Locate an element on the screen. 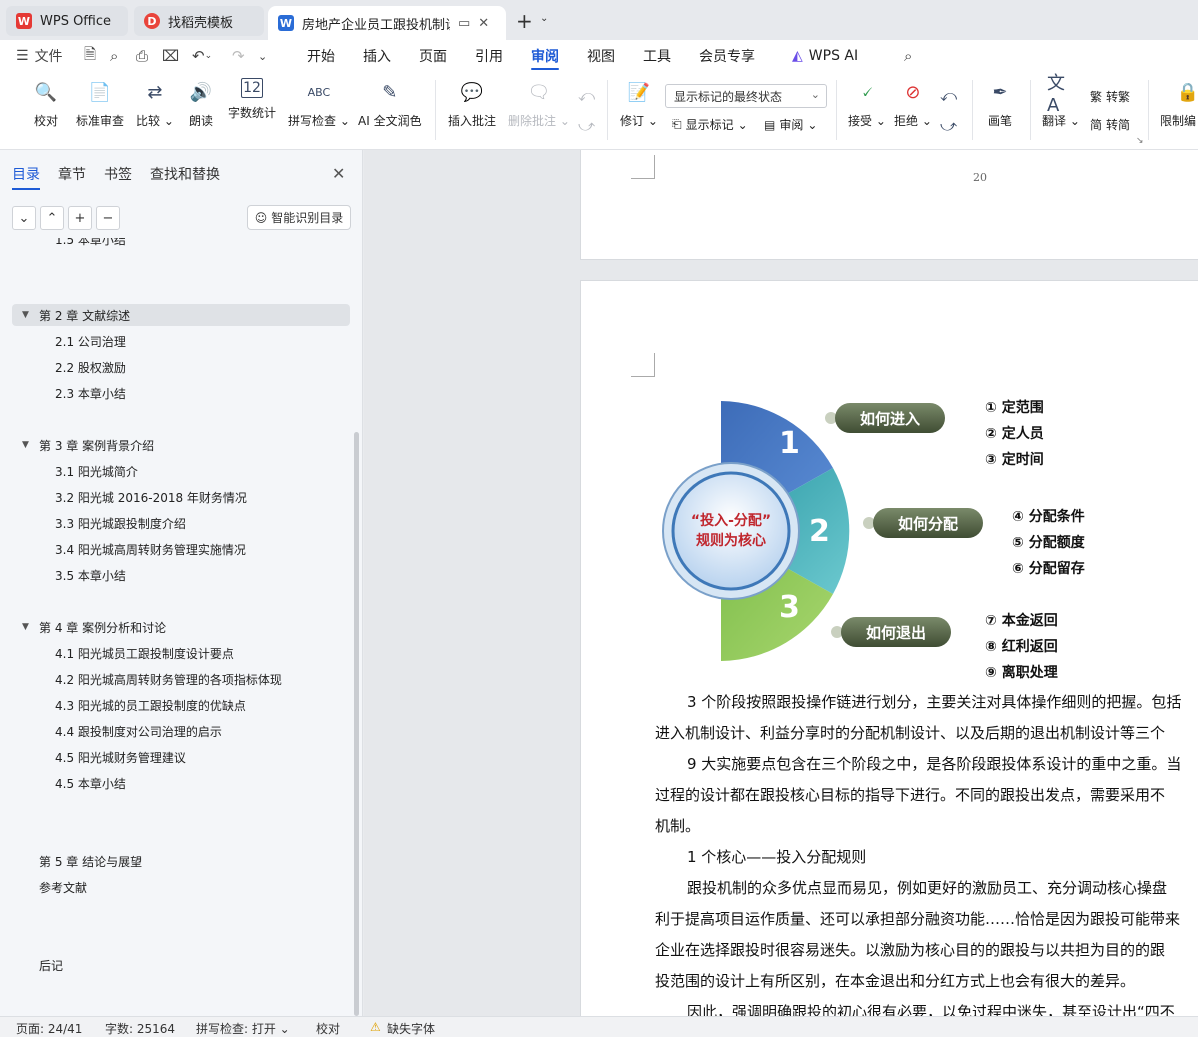 Image resolution: width=1198 pixels, height=1037 pixels. toc-section-item: 4.5 阳光城财务管理建议 is located at coordinates (181, 757).